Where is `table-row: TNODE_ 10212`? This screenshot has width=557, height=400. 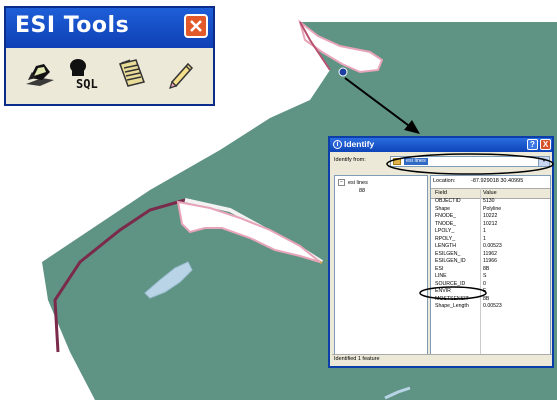
table-row: TNODE_ 10212 is located at coordinates (490, 225).